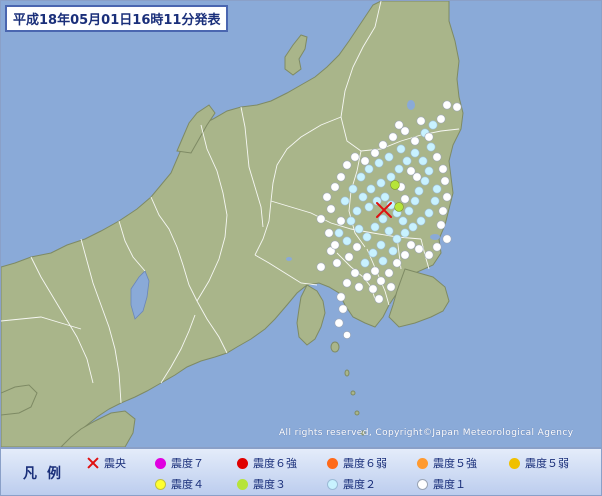 The width and height of the screenshot is (602, 496). I want to click on x-cross-icon, so click(93, 463).